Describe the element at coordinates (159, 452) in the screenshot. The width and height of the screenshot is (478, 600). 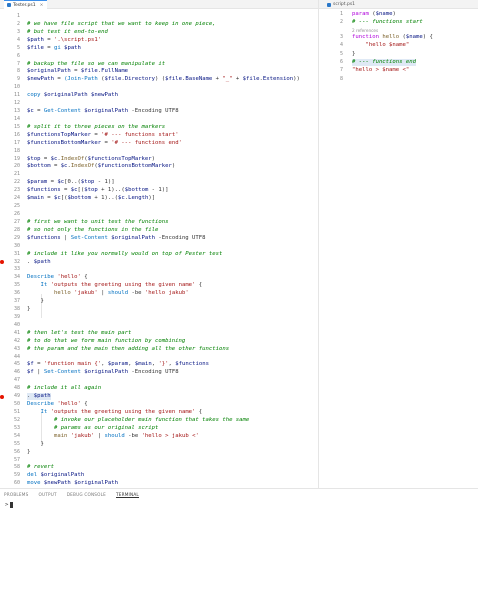
I see `code-line: 56}` at that location.